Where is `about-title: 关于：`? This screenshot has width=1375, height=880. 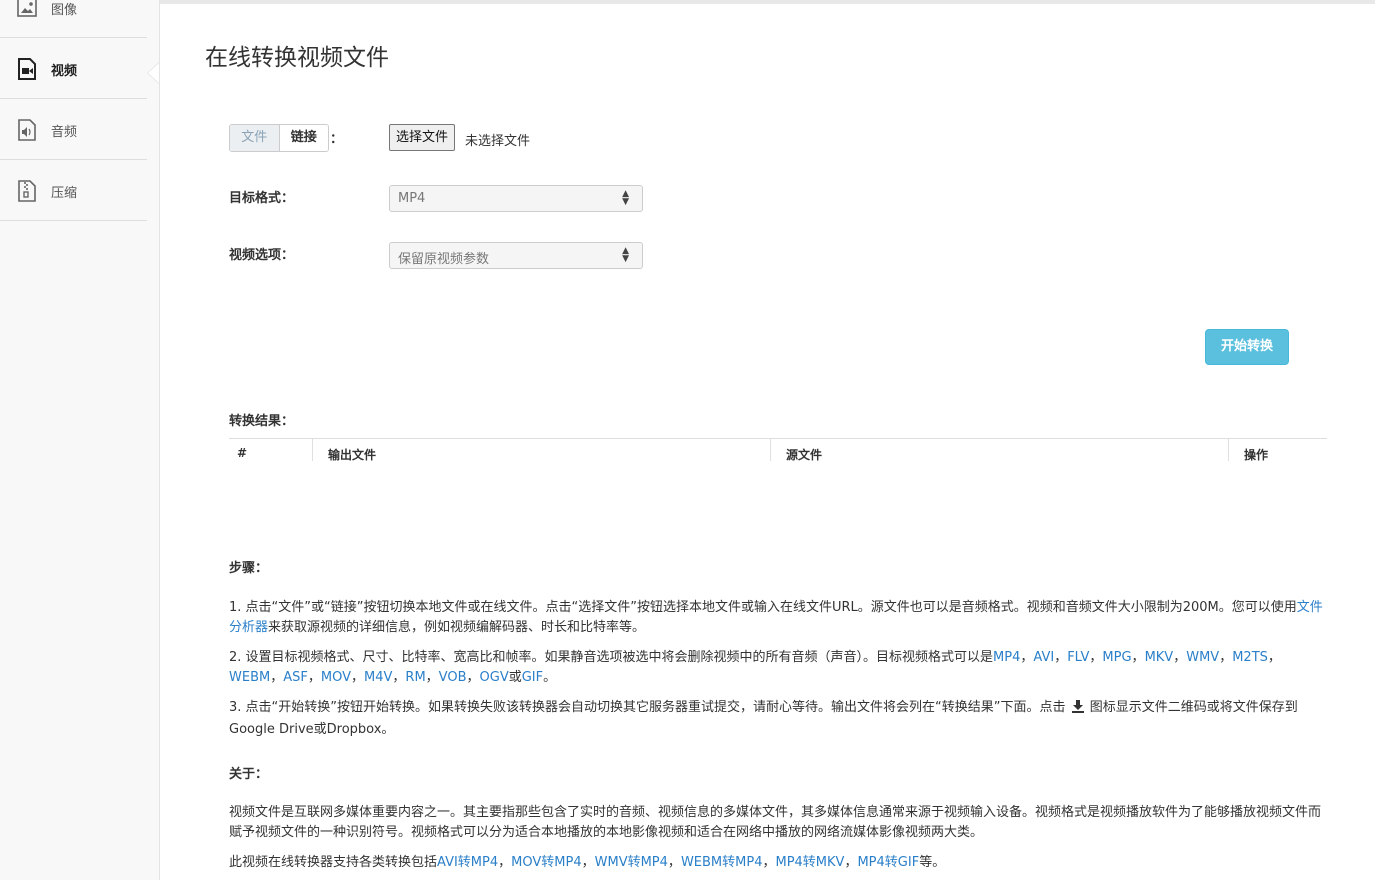
about-title: 关于： is located at coordinates (249, 774).